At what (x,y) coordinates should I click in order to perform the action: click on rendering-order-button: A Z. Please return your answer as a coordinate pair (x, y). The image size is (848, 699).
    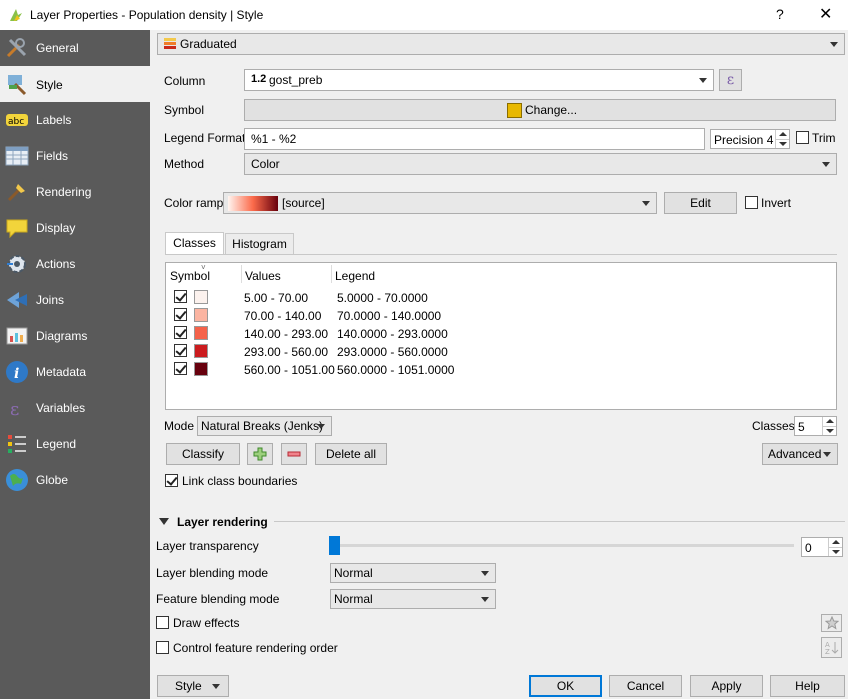
    Looking at the image, I should click on (831, 647).